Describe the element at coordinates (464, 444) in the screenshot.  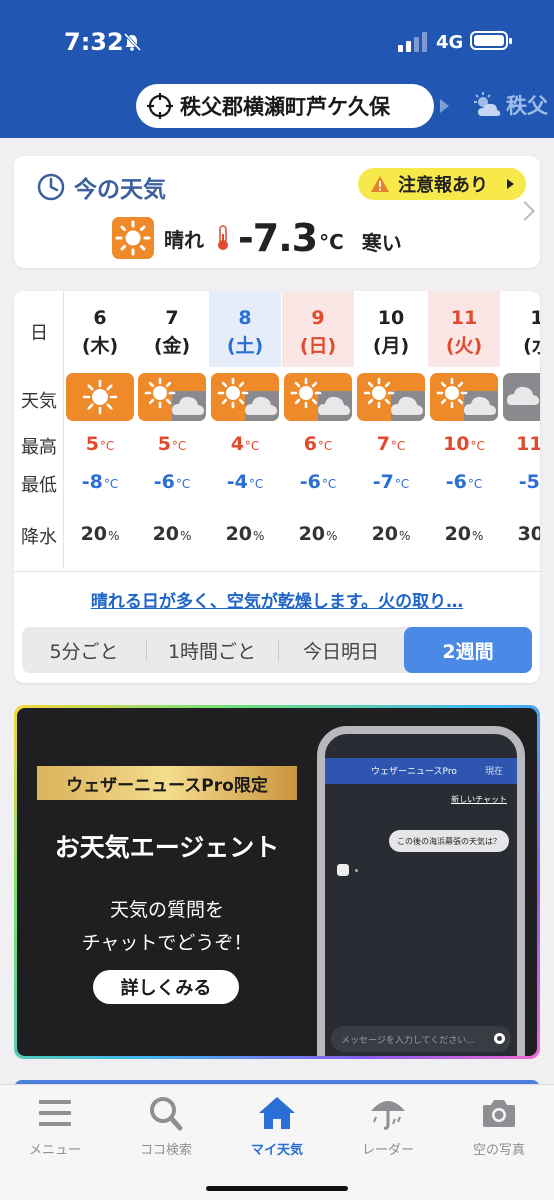
I see `high-temp: 10°C` at that location.